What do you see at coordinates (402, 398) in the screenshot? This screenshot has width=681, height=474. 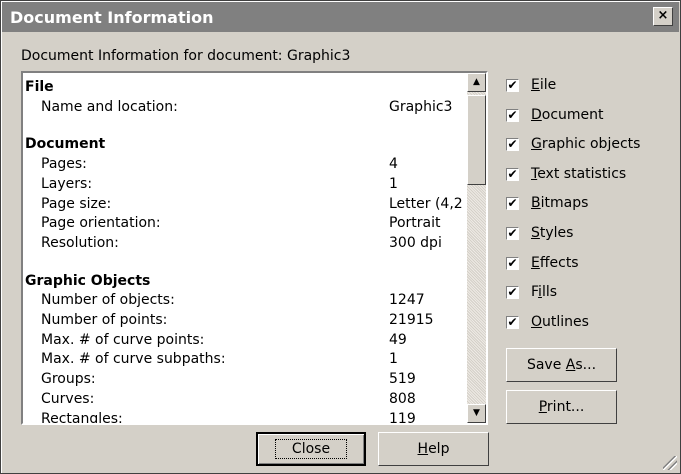 I see `info-value: 808` at bounding box center [402, 398].